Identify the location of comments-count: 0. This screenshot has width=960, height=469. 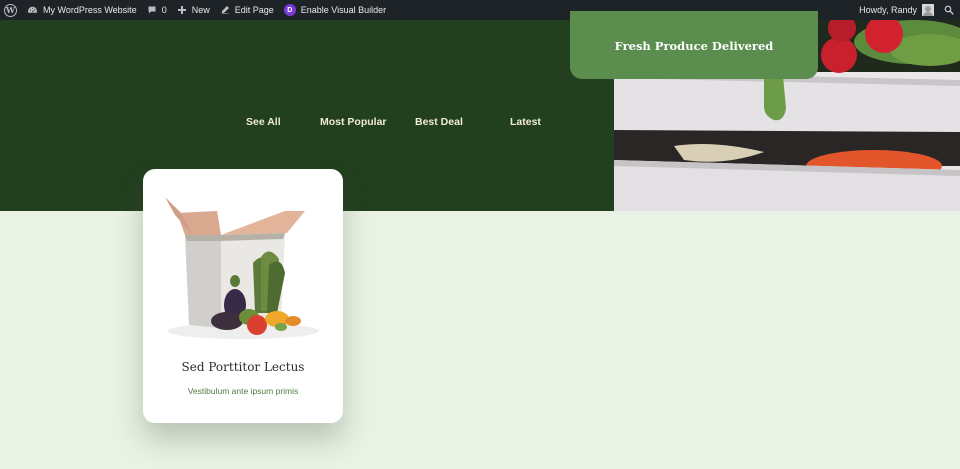
(164, 10).